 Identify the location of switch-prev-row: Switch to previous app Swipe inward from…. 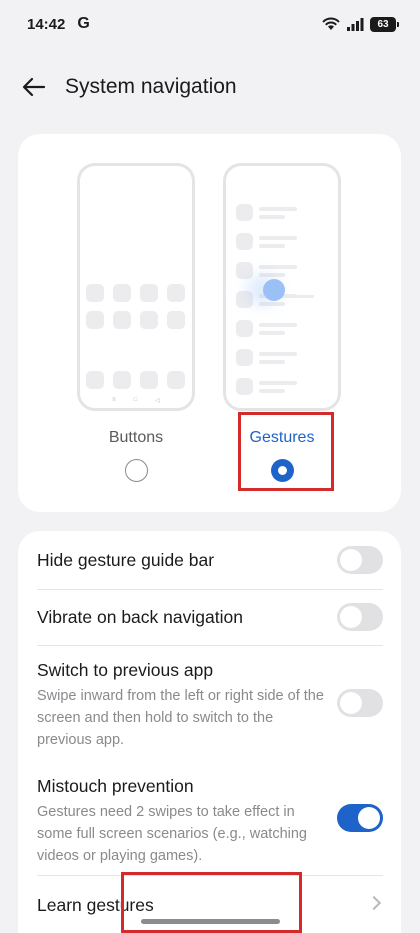
(210, 705).